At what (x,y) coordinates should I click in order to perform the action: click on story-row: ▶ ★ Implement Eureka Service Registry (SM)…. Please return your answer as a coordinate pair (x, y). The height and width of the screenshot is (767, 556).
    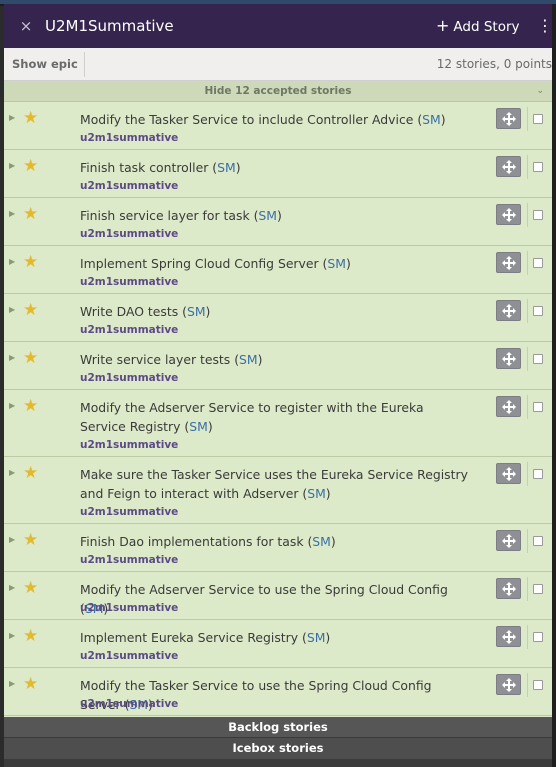
    Looking at the image, I should click on (278, 644).